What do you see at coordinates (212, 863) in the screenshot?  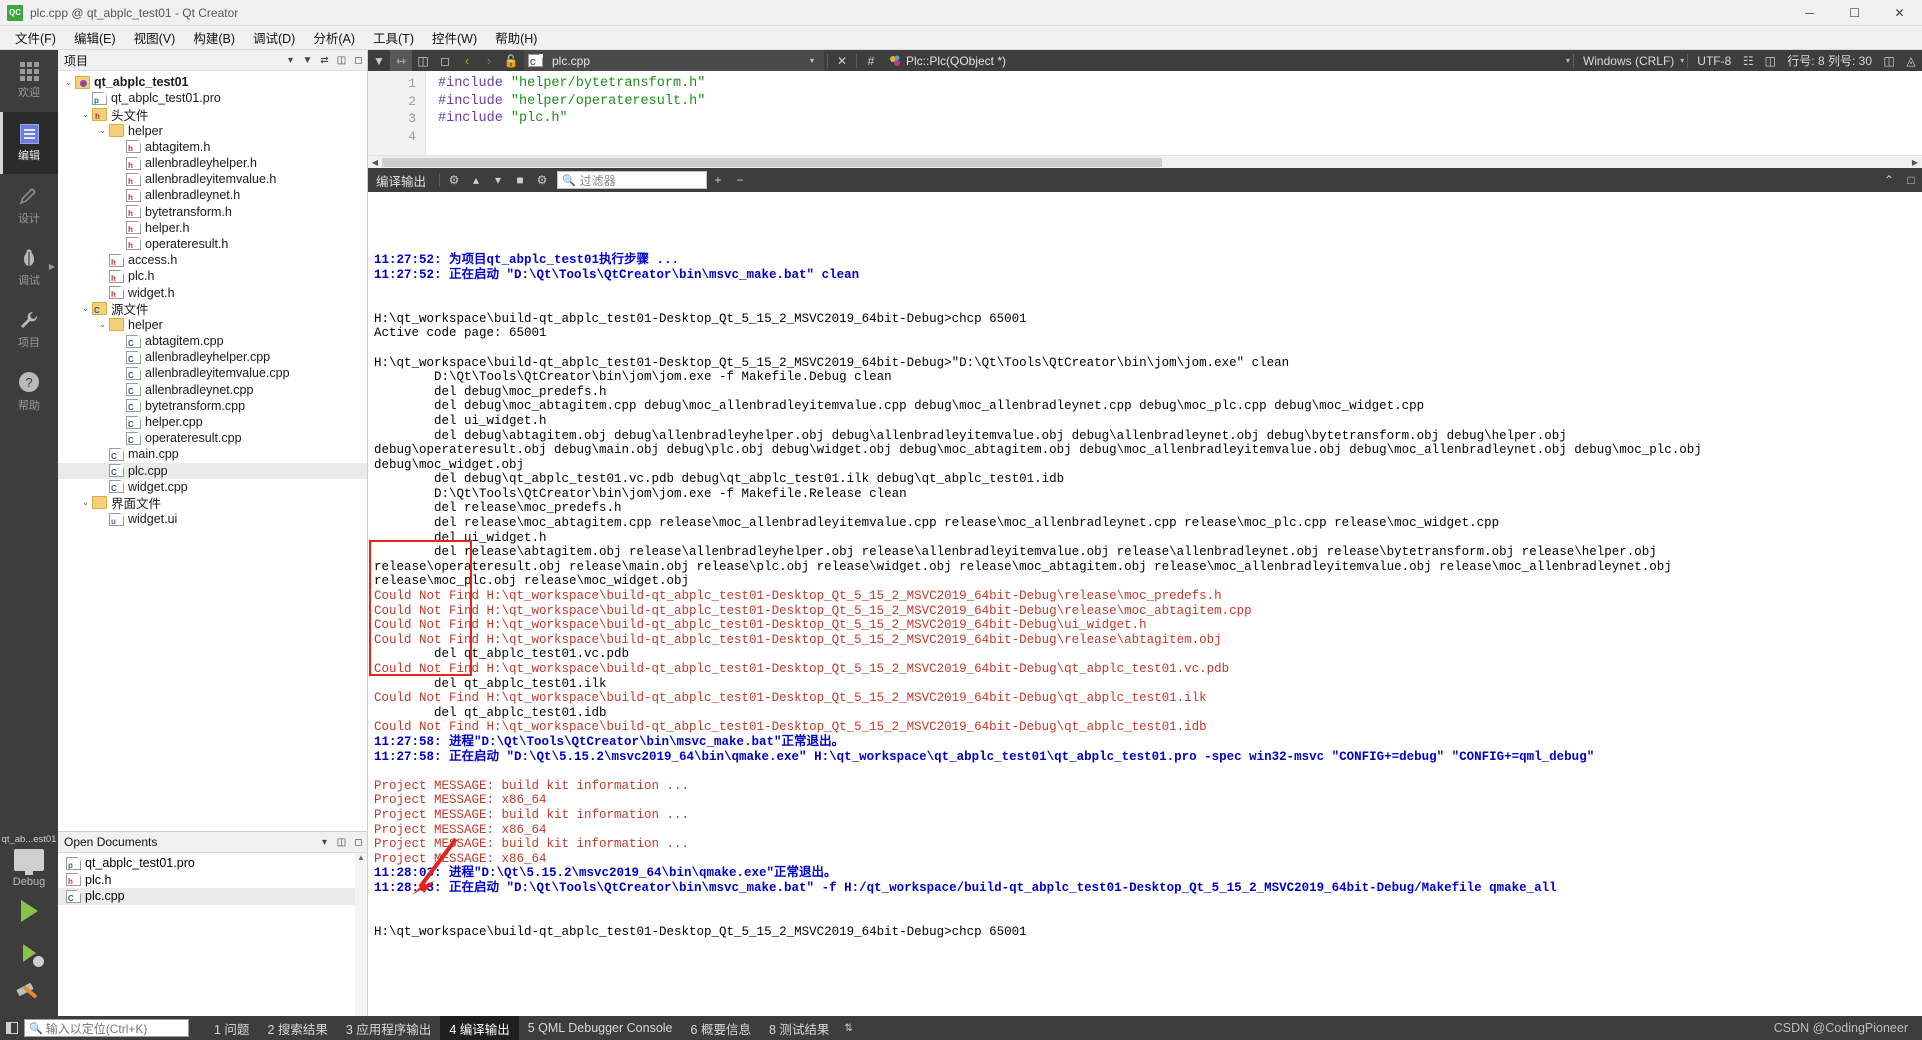 I see `open-document-item: p qt_abplc_test01.pro` at bounding box center [212, 863].